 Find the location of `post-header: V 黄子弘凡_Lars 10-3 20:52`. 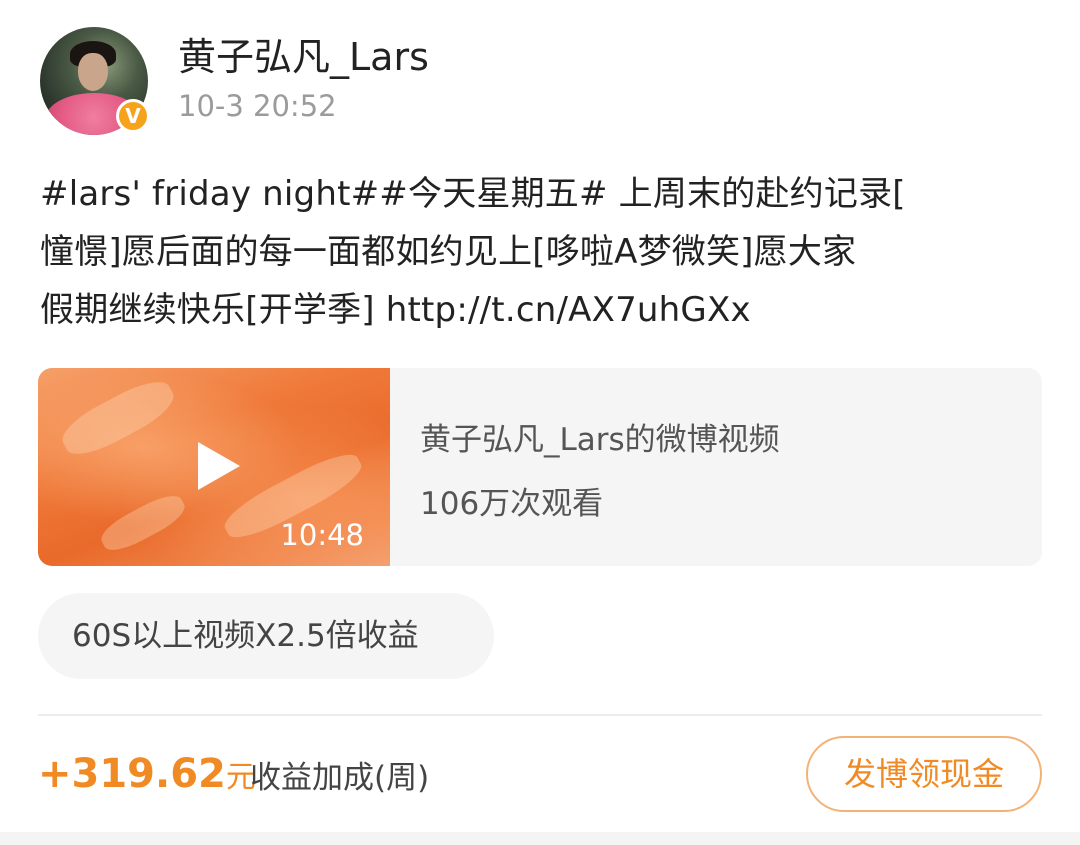

post-header: V 黄子弘凡_Lars 10-3 20:52 is located at coordinates (540, 82).